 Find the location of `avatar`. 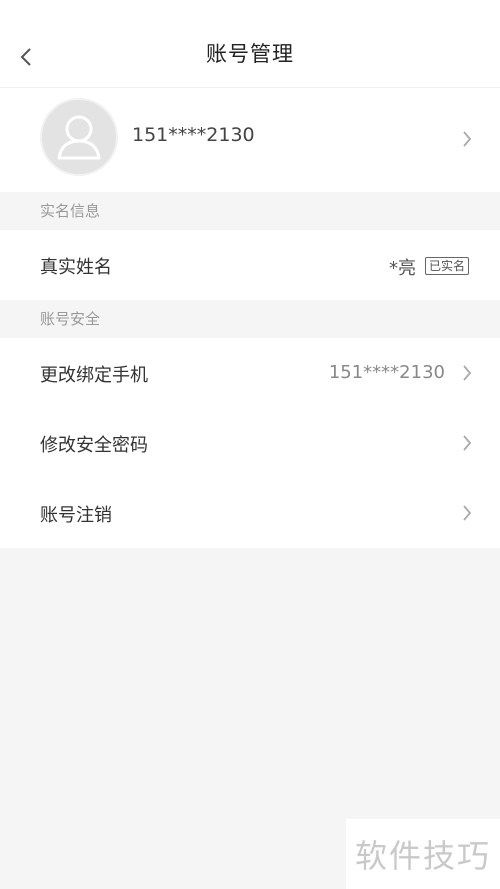

avatar is located at coordinates (79, 137).